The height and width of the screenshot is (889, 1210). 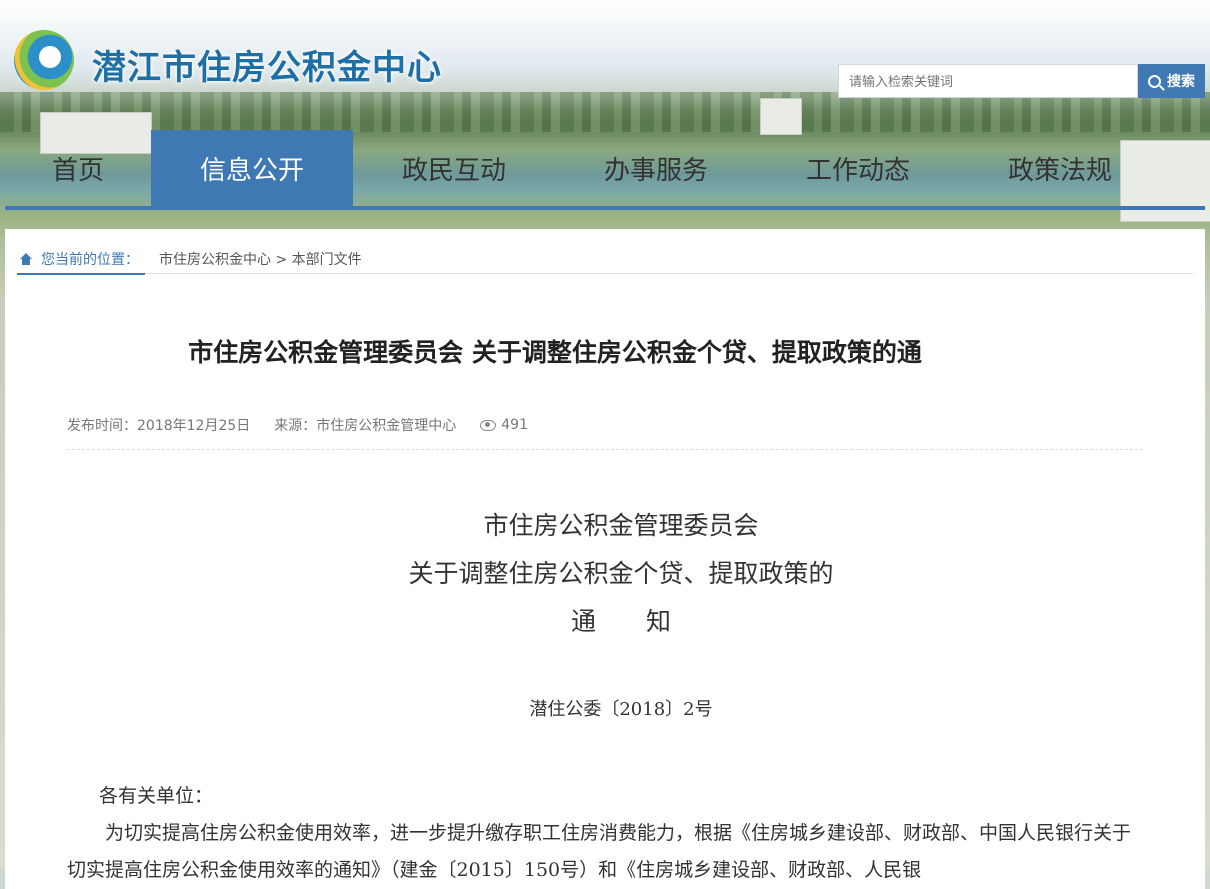 I want to click on nav-item-policies: 政策法规, so click(x=1060, y=168).